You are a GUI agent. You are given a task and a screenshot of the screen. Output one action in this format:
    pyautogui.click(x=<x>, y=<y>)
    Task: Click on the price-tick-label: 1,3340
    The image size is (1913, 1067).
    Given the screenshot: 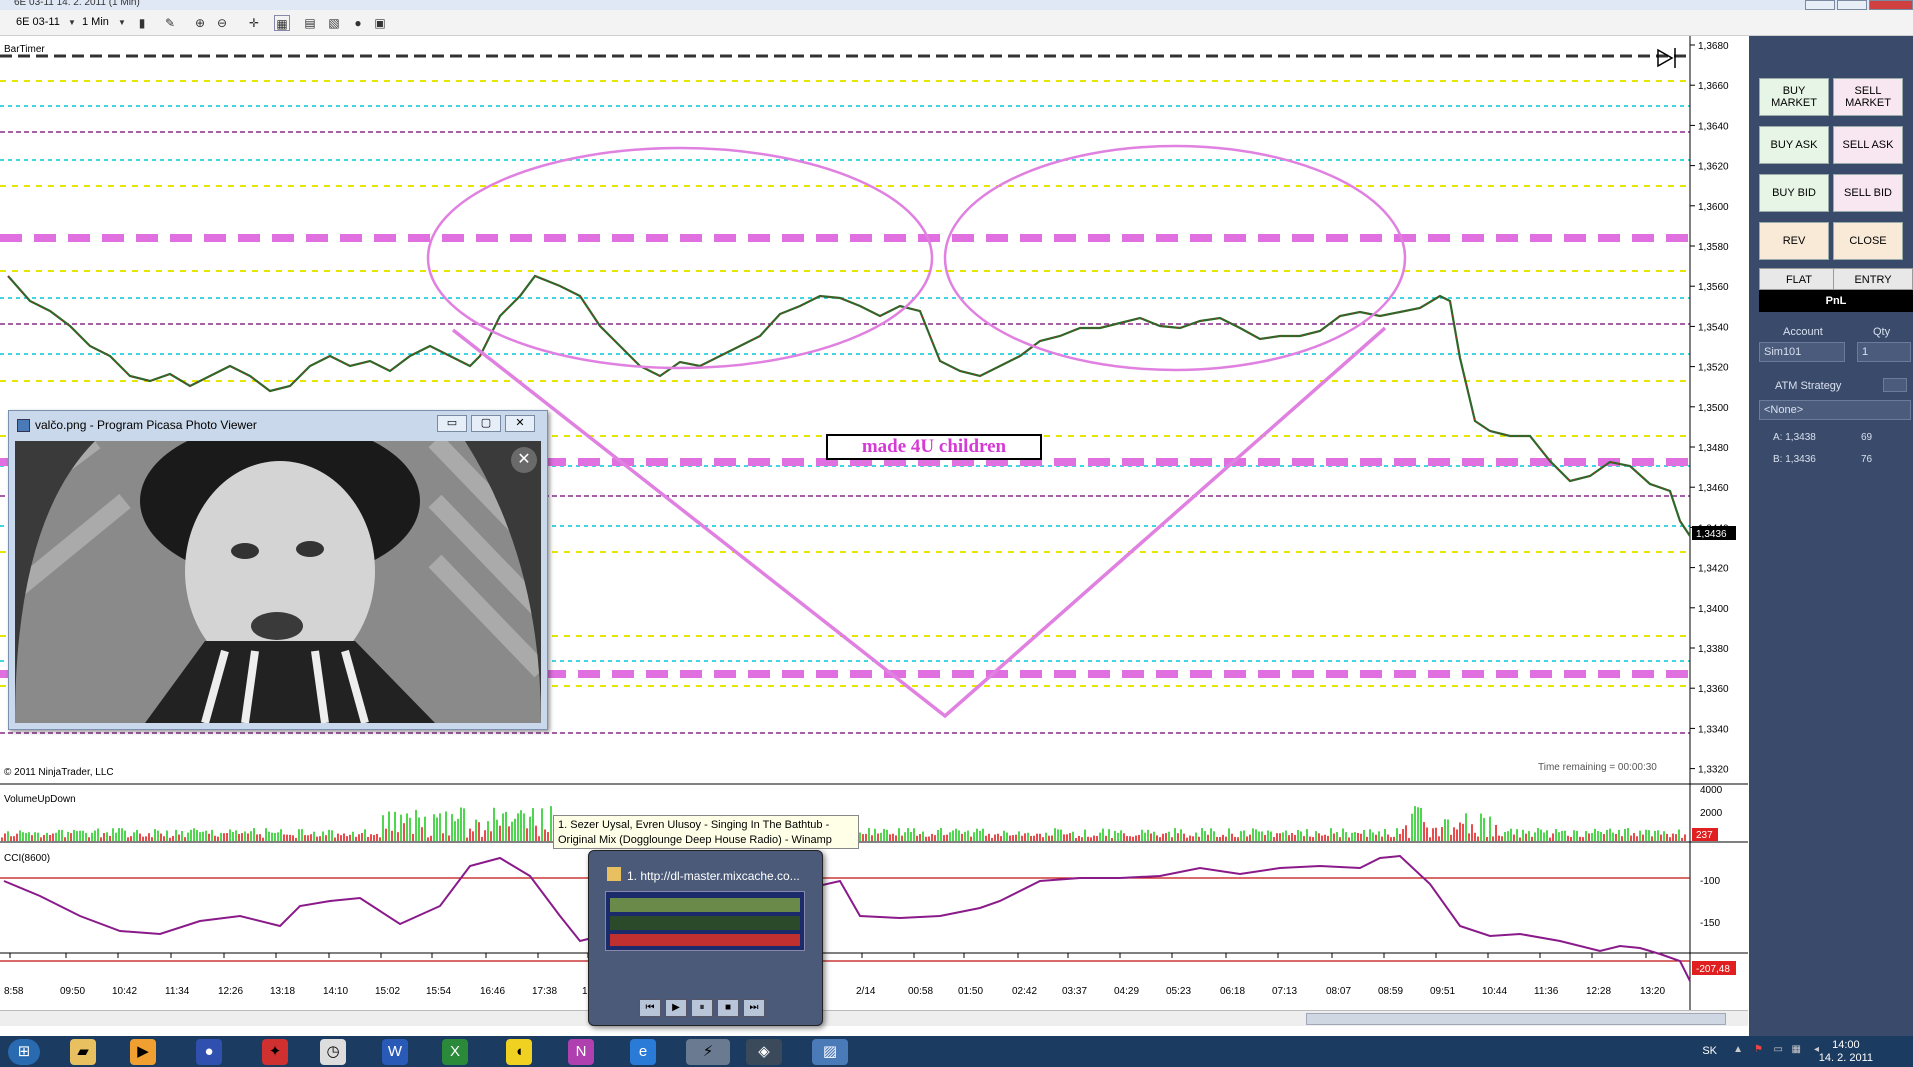 What is the action you would take?
    pyautogui.click(x=1713, y=729)
    